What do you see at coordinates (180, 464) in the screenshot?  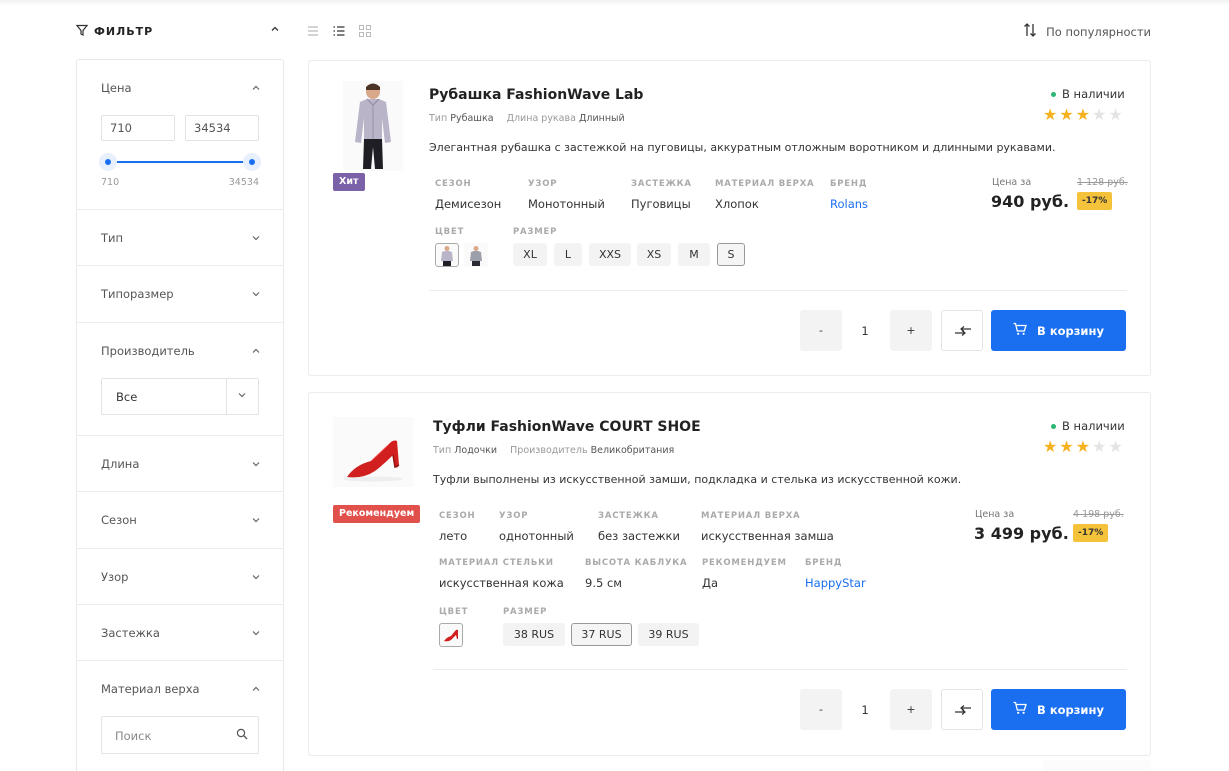 I see `filter-section-length: Длина` at bounding box center [180, 464].